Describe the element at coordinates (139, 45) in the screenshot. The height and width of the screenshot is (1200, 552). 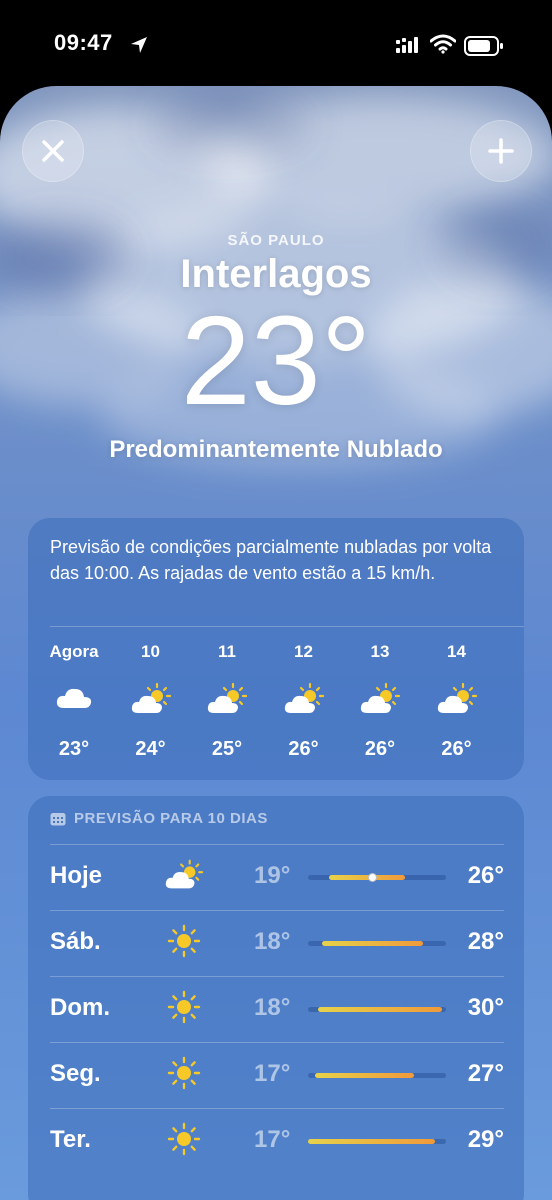
I see `location-arrow-icon` at that location.